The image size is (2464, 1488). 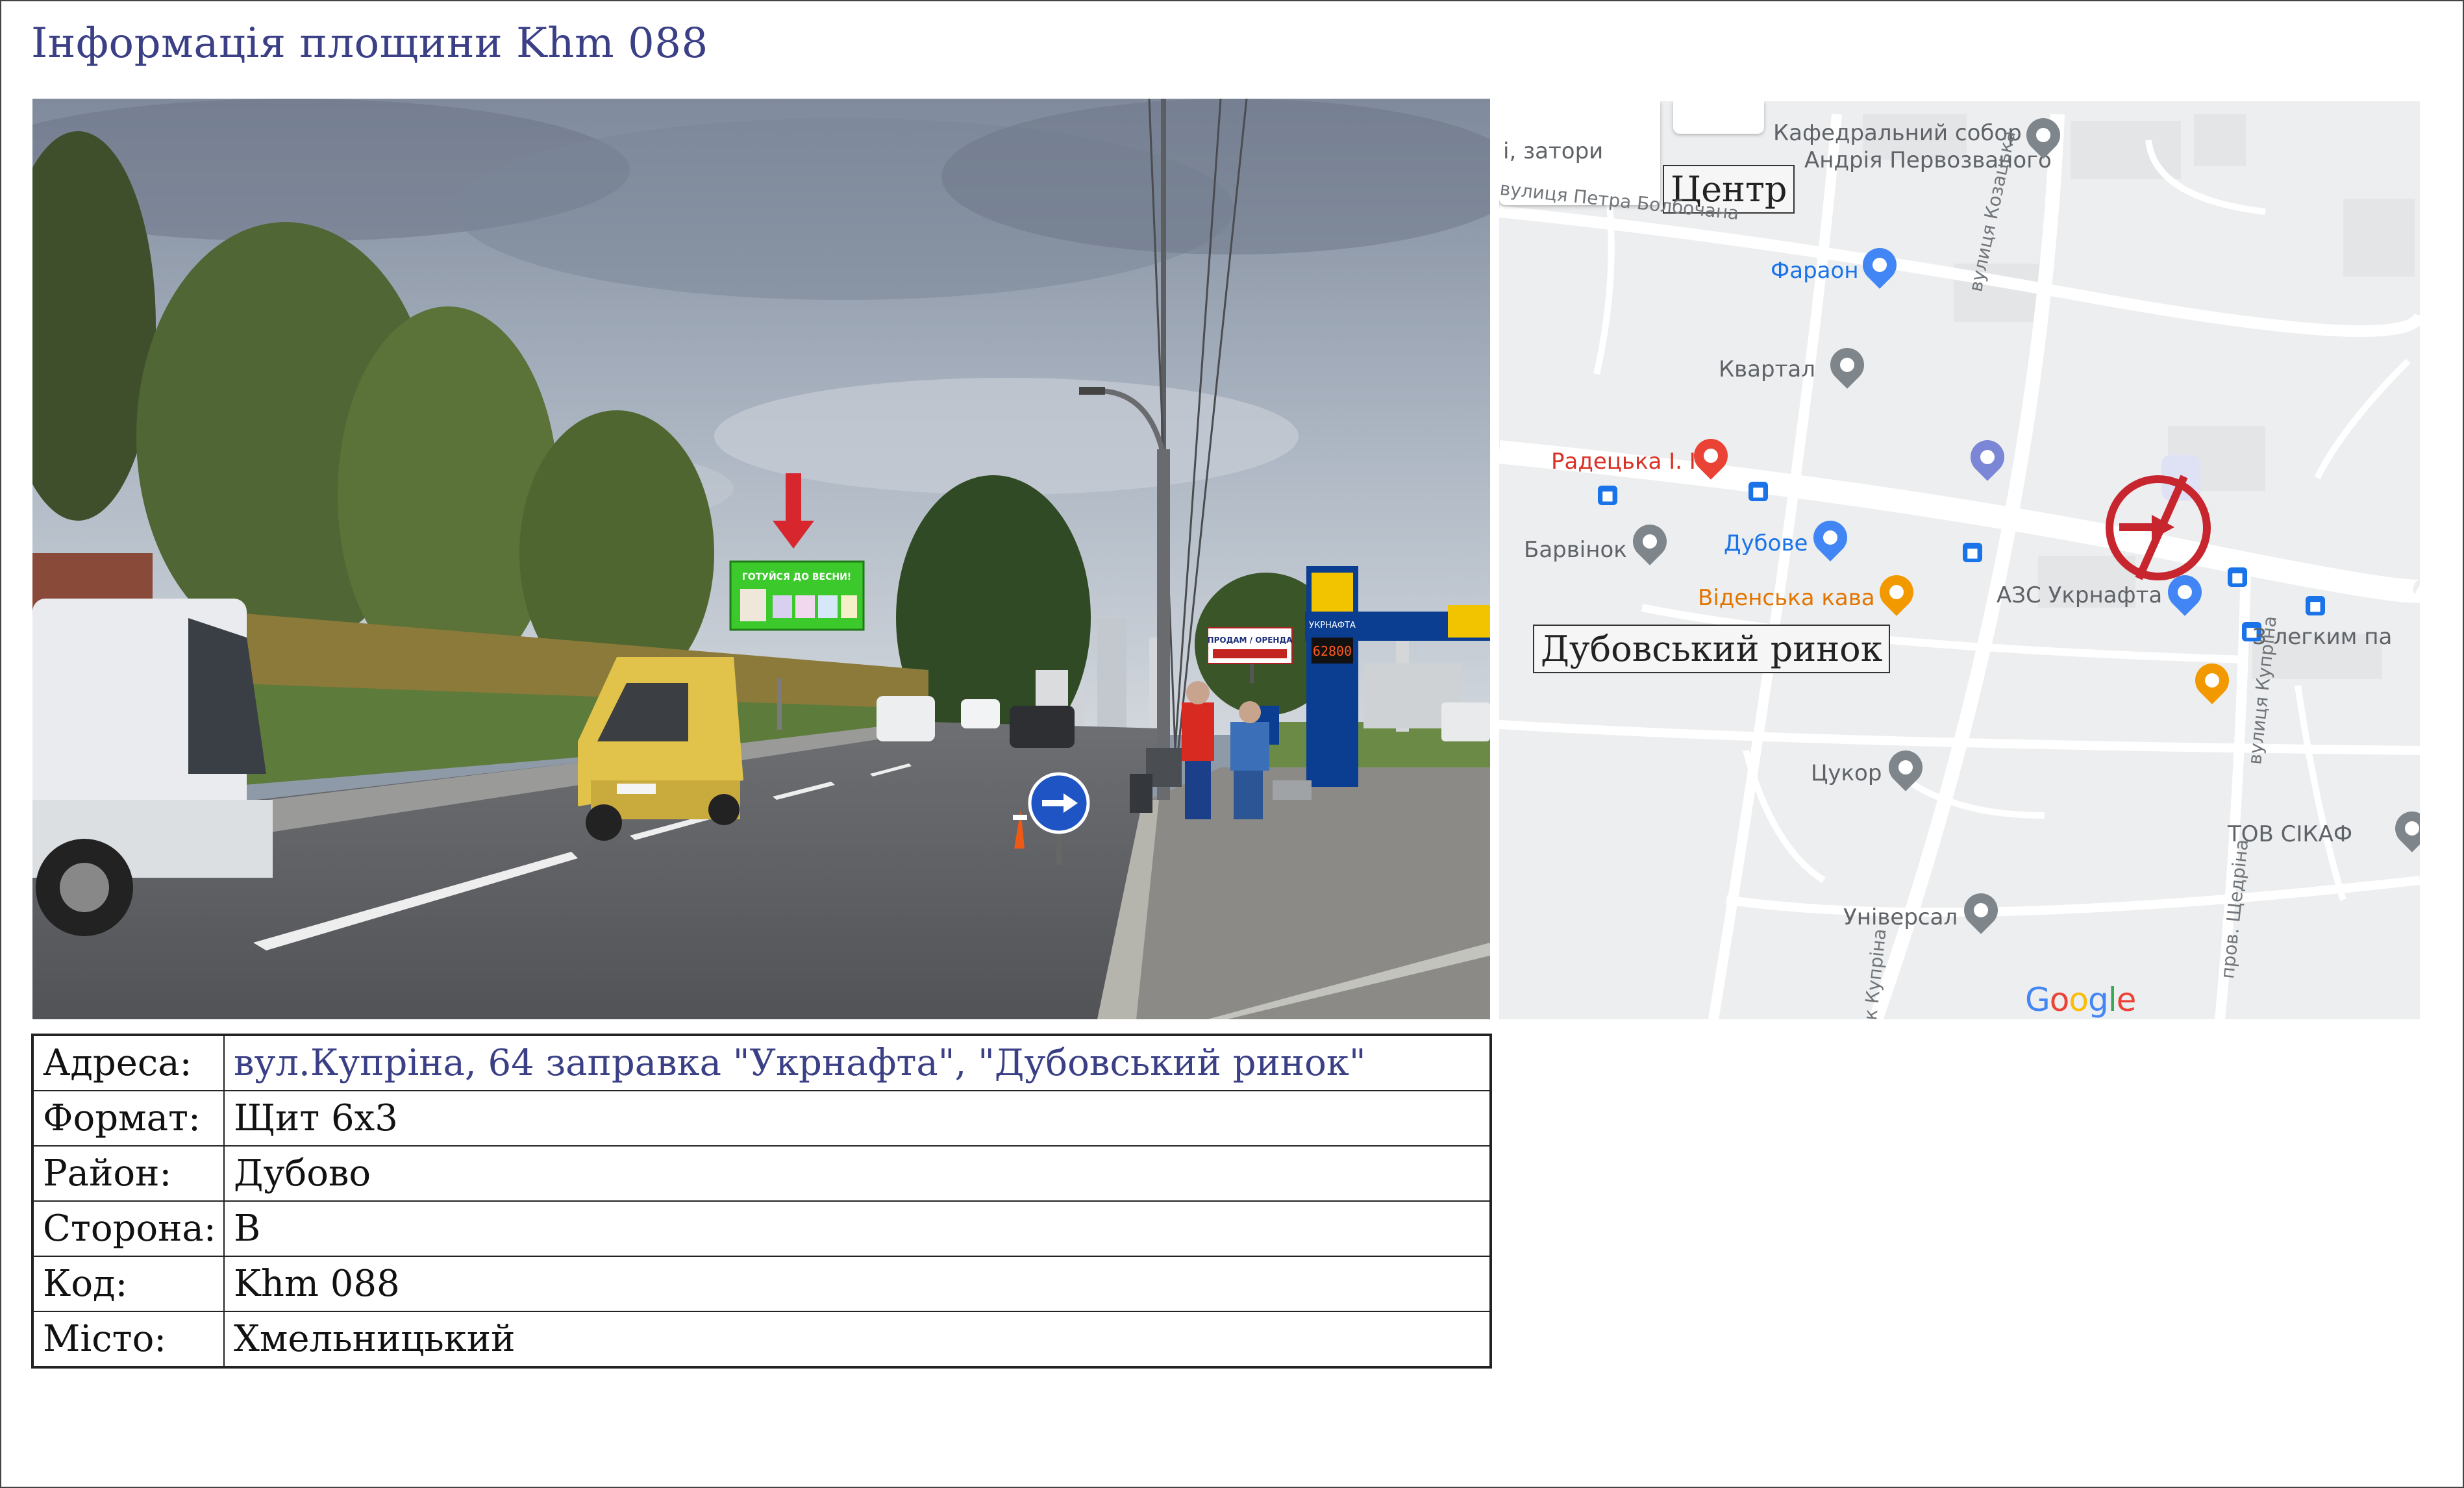 I want to click on city-key: Місто:, so click(x=128, y=1339).